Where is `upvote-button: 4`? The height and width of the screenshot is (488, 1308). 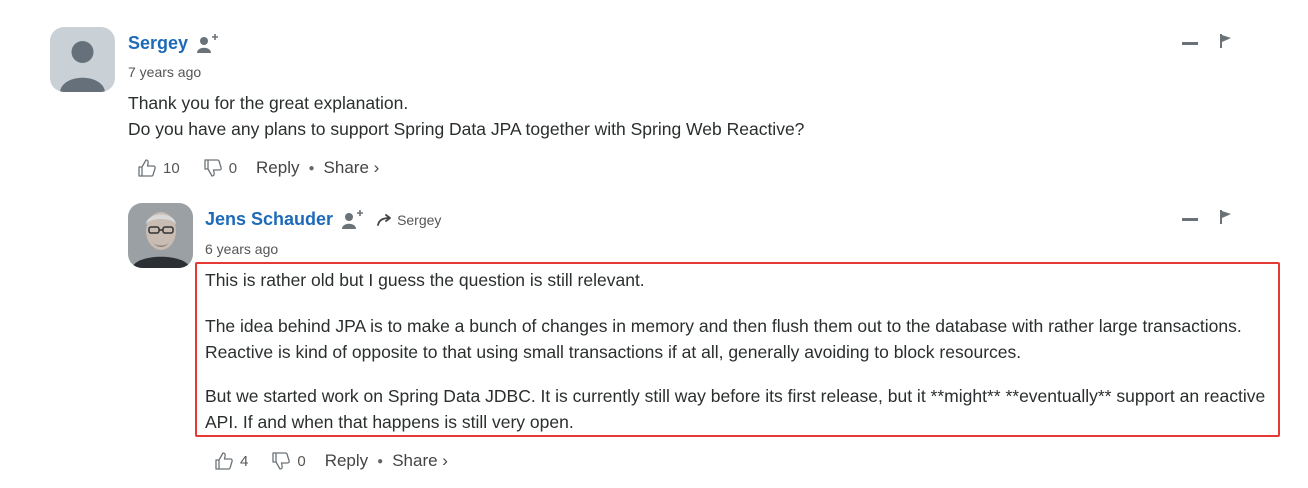 upvote-button: 4 is located at coordinates (231, 461).